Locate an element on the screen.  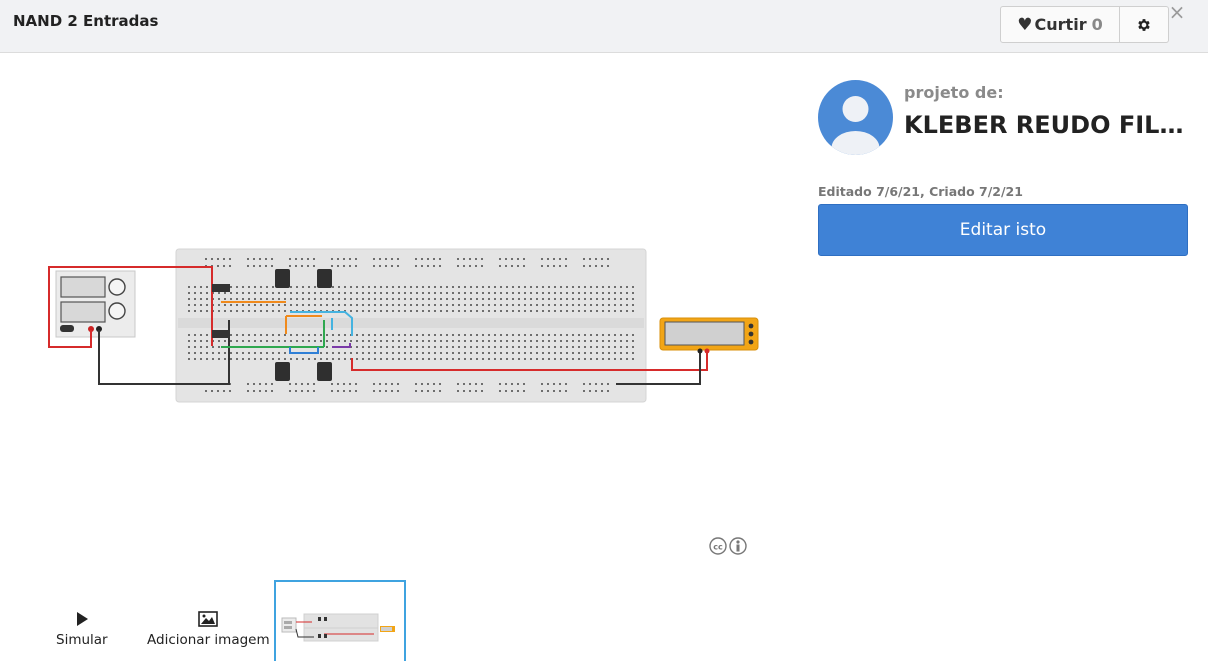
gear-icon is located at coordinates (1144, 24).